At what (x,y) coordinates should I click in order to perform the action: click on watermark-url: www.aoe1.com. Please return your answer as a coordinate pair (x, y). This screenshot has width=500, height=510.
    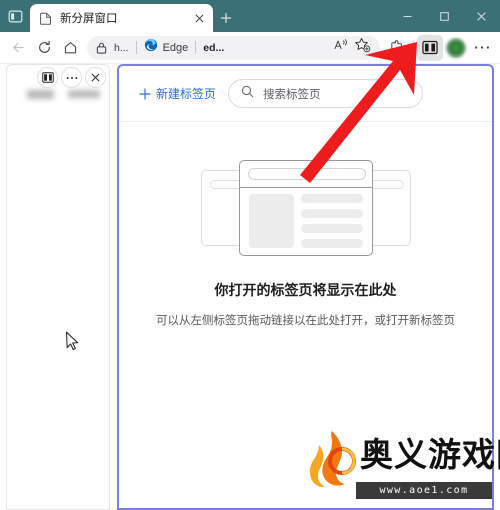
    Looking at the image, I should click on (424, 490).